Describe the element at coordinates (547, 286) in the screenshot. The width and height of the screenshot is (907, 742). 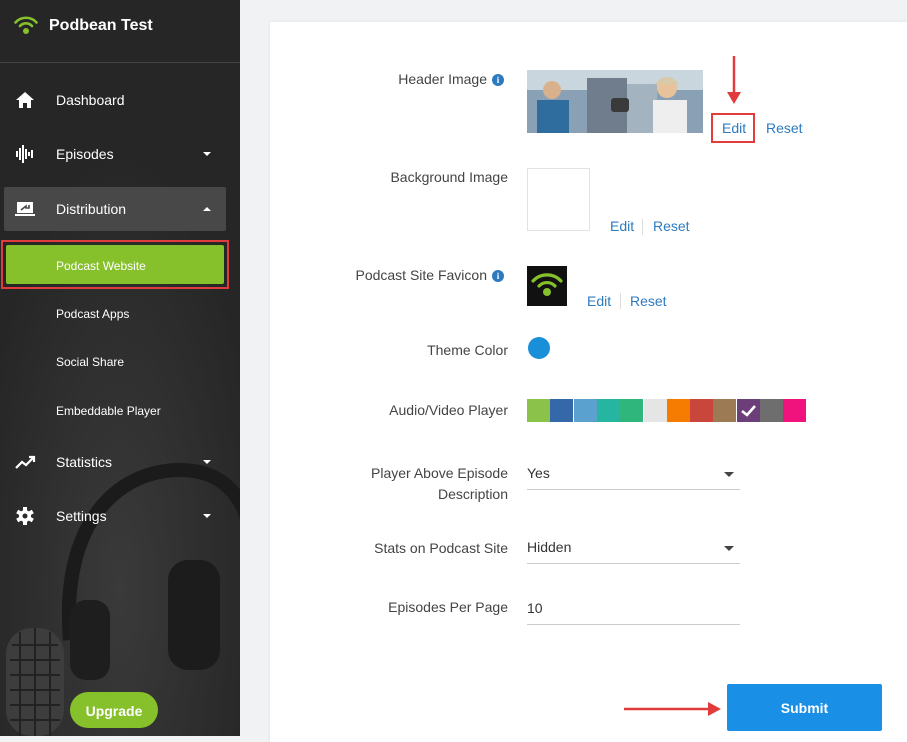
I see `favicon-thumbnail` at that location.